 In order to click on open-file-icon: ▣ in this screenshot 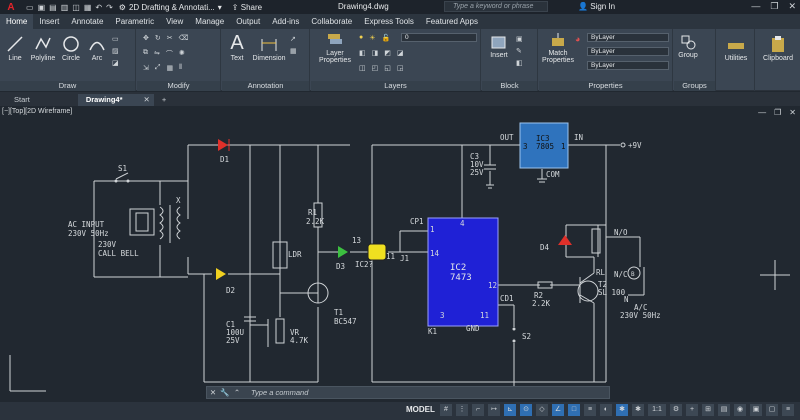, I will do `click(42, 7)`.